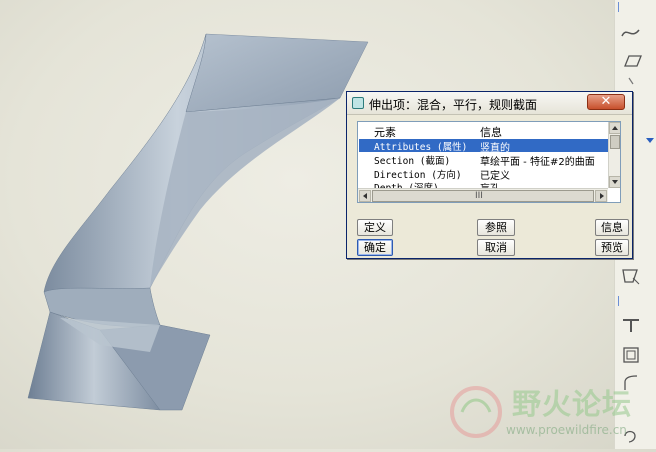  I want to click on preview-button: 预览, so click(612, 247).